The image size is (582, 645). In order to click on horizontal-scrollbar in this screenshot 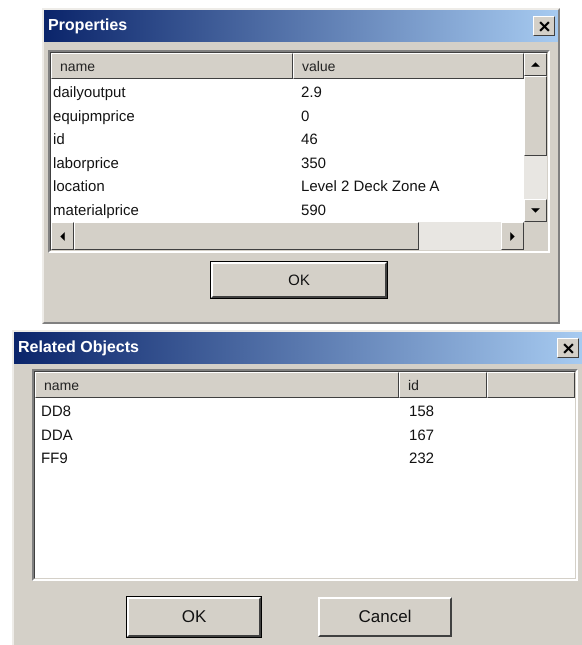, I will do `click(287, 236)`.